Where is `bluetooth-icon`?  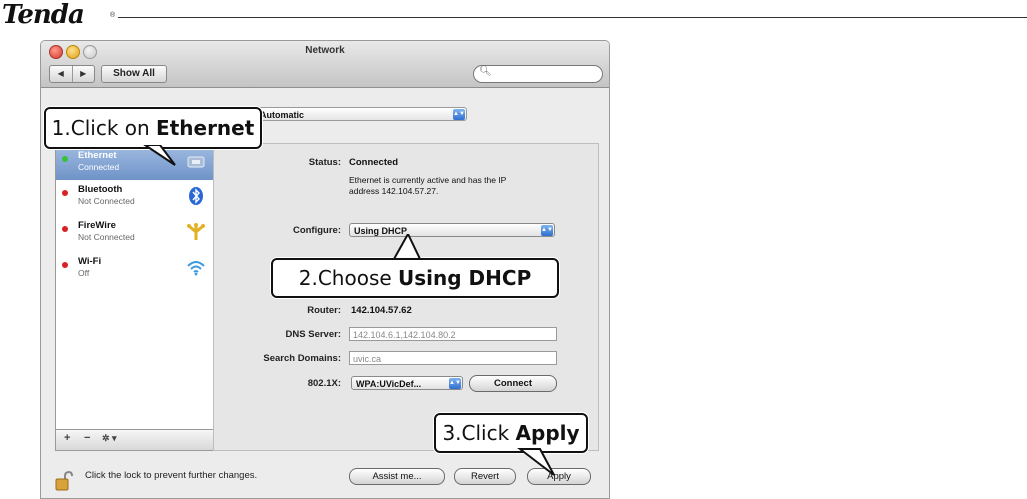
bluetooth-icon is located at coordinates (196, 196).